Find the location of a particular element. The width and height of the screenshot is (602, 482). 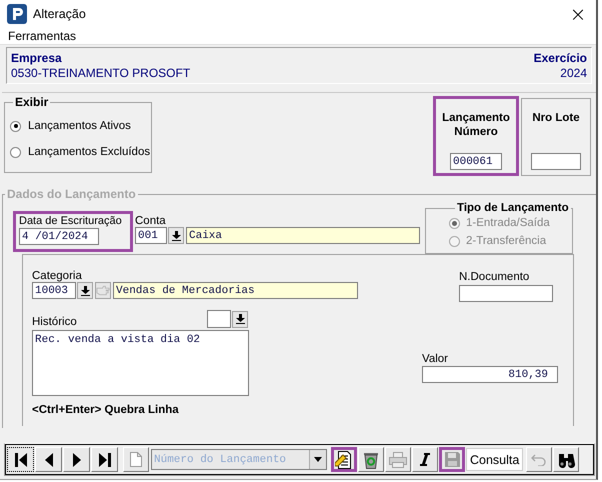

document-label: N.Documento is located at coordinates (494, 277).